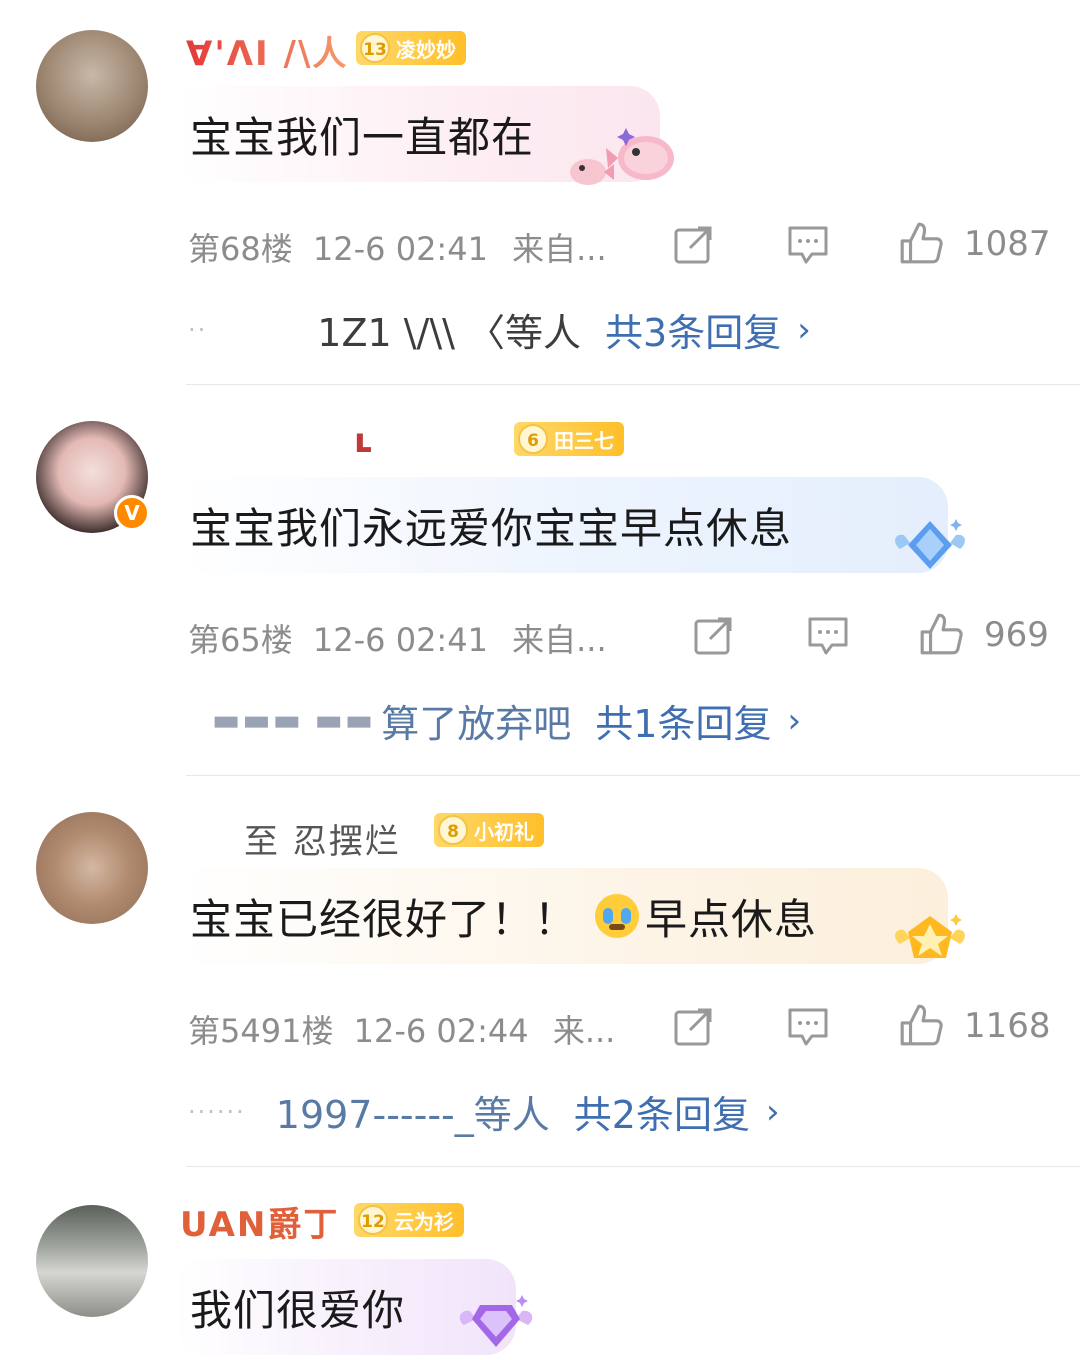 Image resolution: width=1080 pixels, height=1360 pixels. I want to click on purple-gem-badge-icon, so click(496, 1321).